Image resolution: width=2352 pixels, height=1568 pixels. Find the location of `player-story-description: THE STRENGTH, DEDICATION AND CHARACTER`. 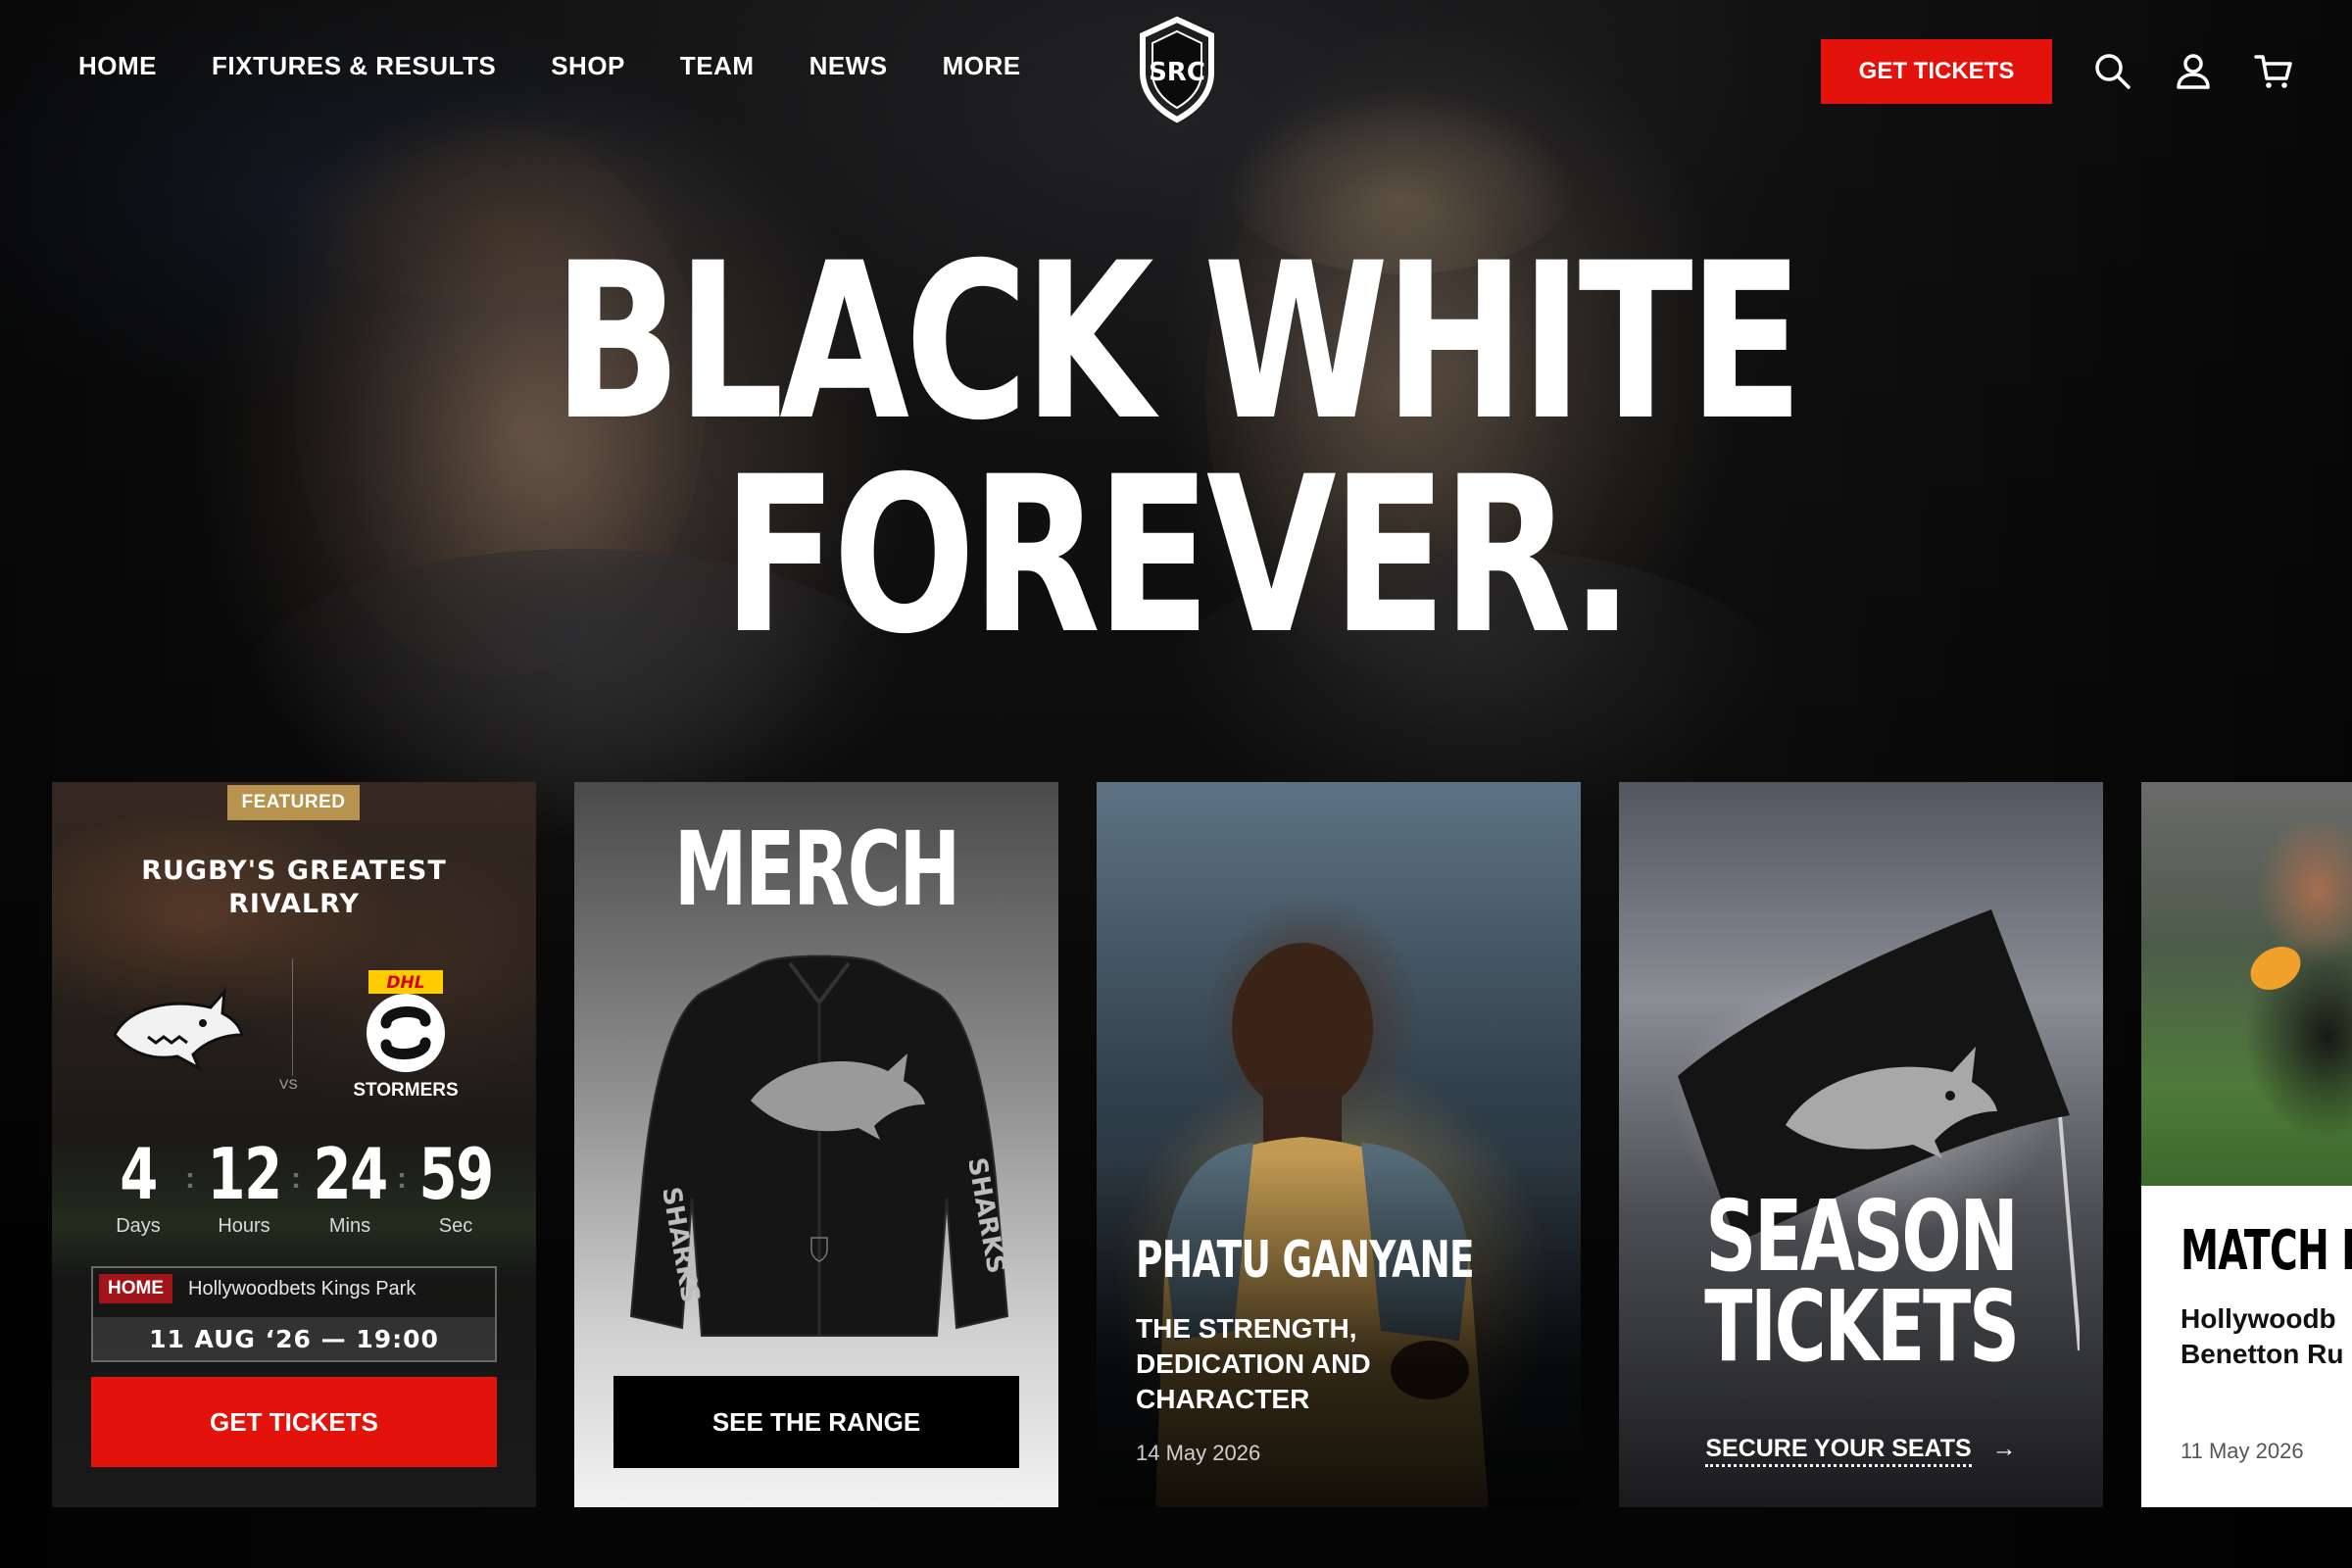

player-story-description: THE STRENGTH, DEDICATION AND CHARACTER is located at coordinates (1332, 1364).